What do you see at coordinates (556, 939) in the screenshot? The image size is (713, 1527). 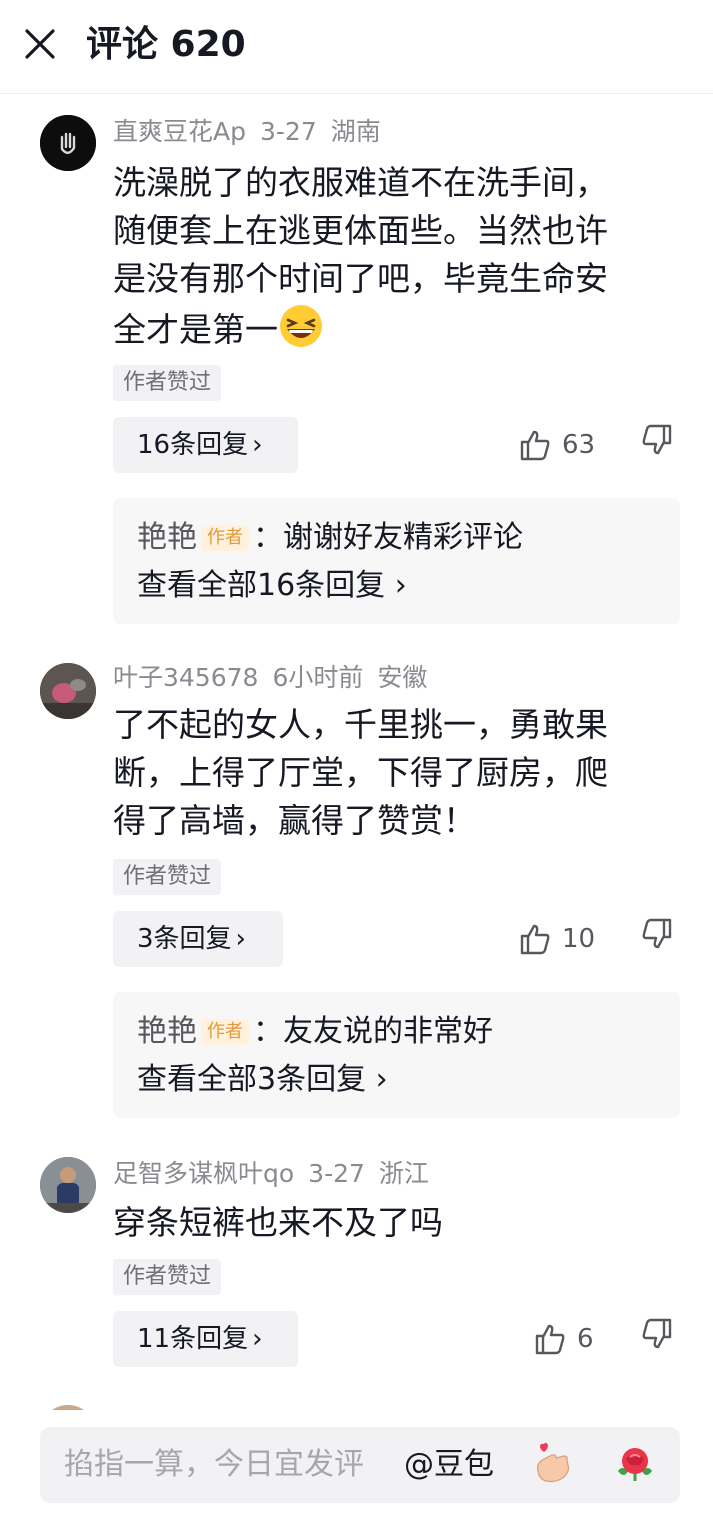 I see `like-button: 10` at bounding box center [556, 939].